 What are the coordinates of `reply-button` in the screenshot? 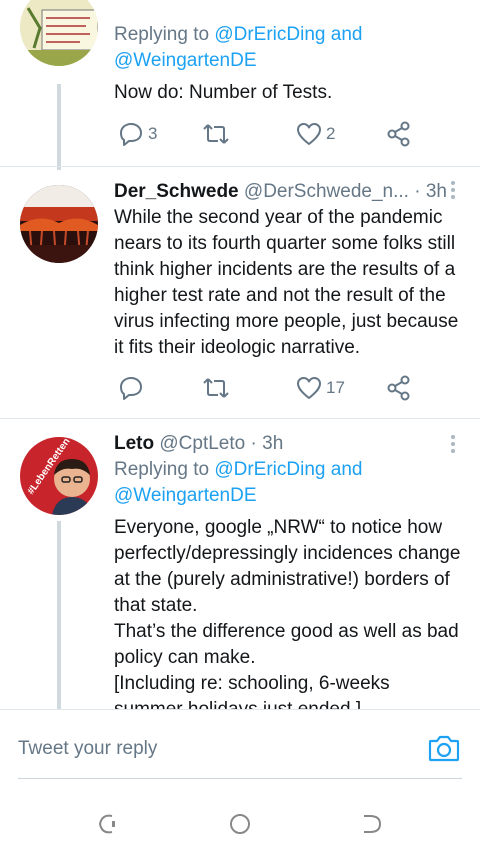 It's located at (133, 388).